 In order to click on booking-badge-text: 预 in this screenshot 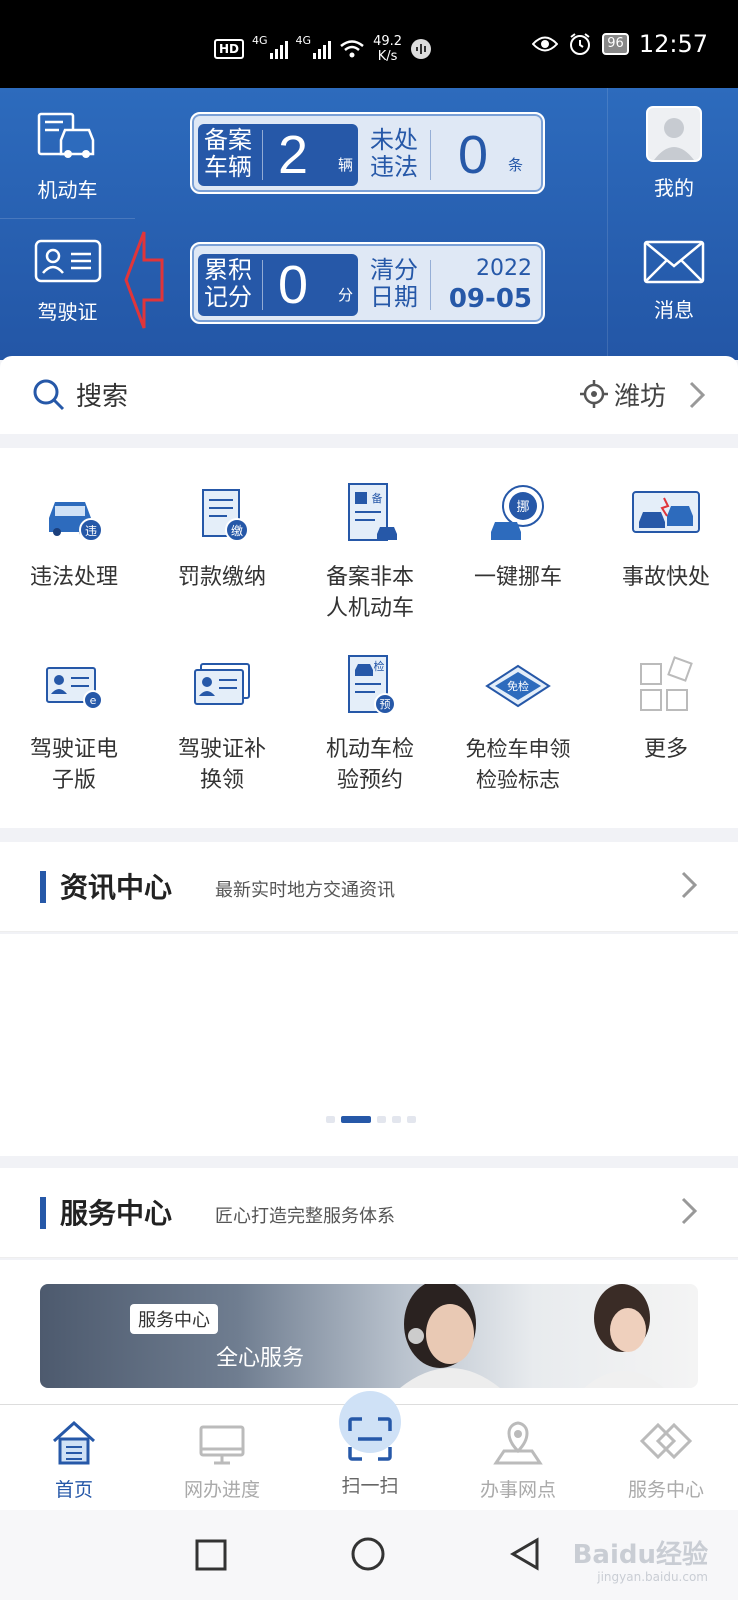, I will do `click(385, 704)`.